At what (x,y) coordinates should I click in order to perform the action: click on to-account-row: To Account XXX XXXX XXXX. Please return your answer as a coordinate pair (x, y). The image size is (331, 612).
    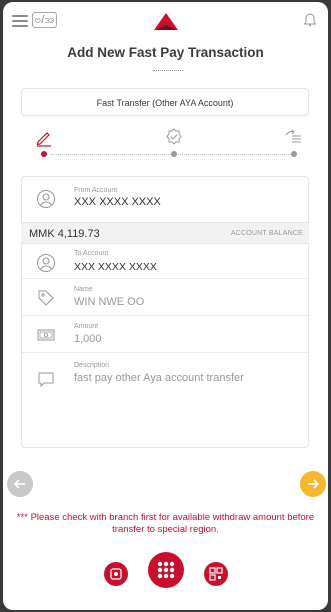
    Looking at the image, I should click on (166, 261).